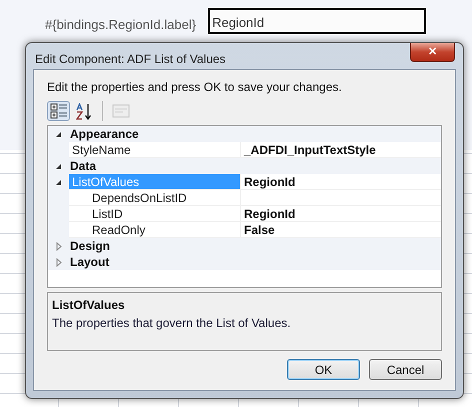 The image size is (472, 407). I want to click on category-name: Layout, so click(90, 262).